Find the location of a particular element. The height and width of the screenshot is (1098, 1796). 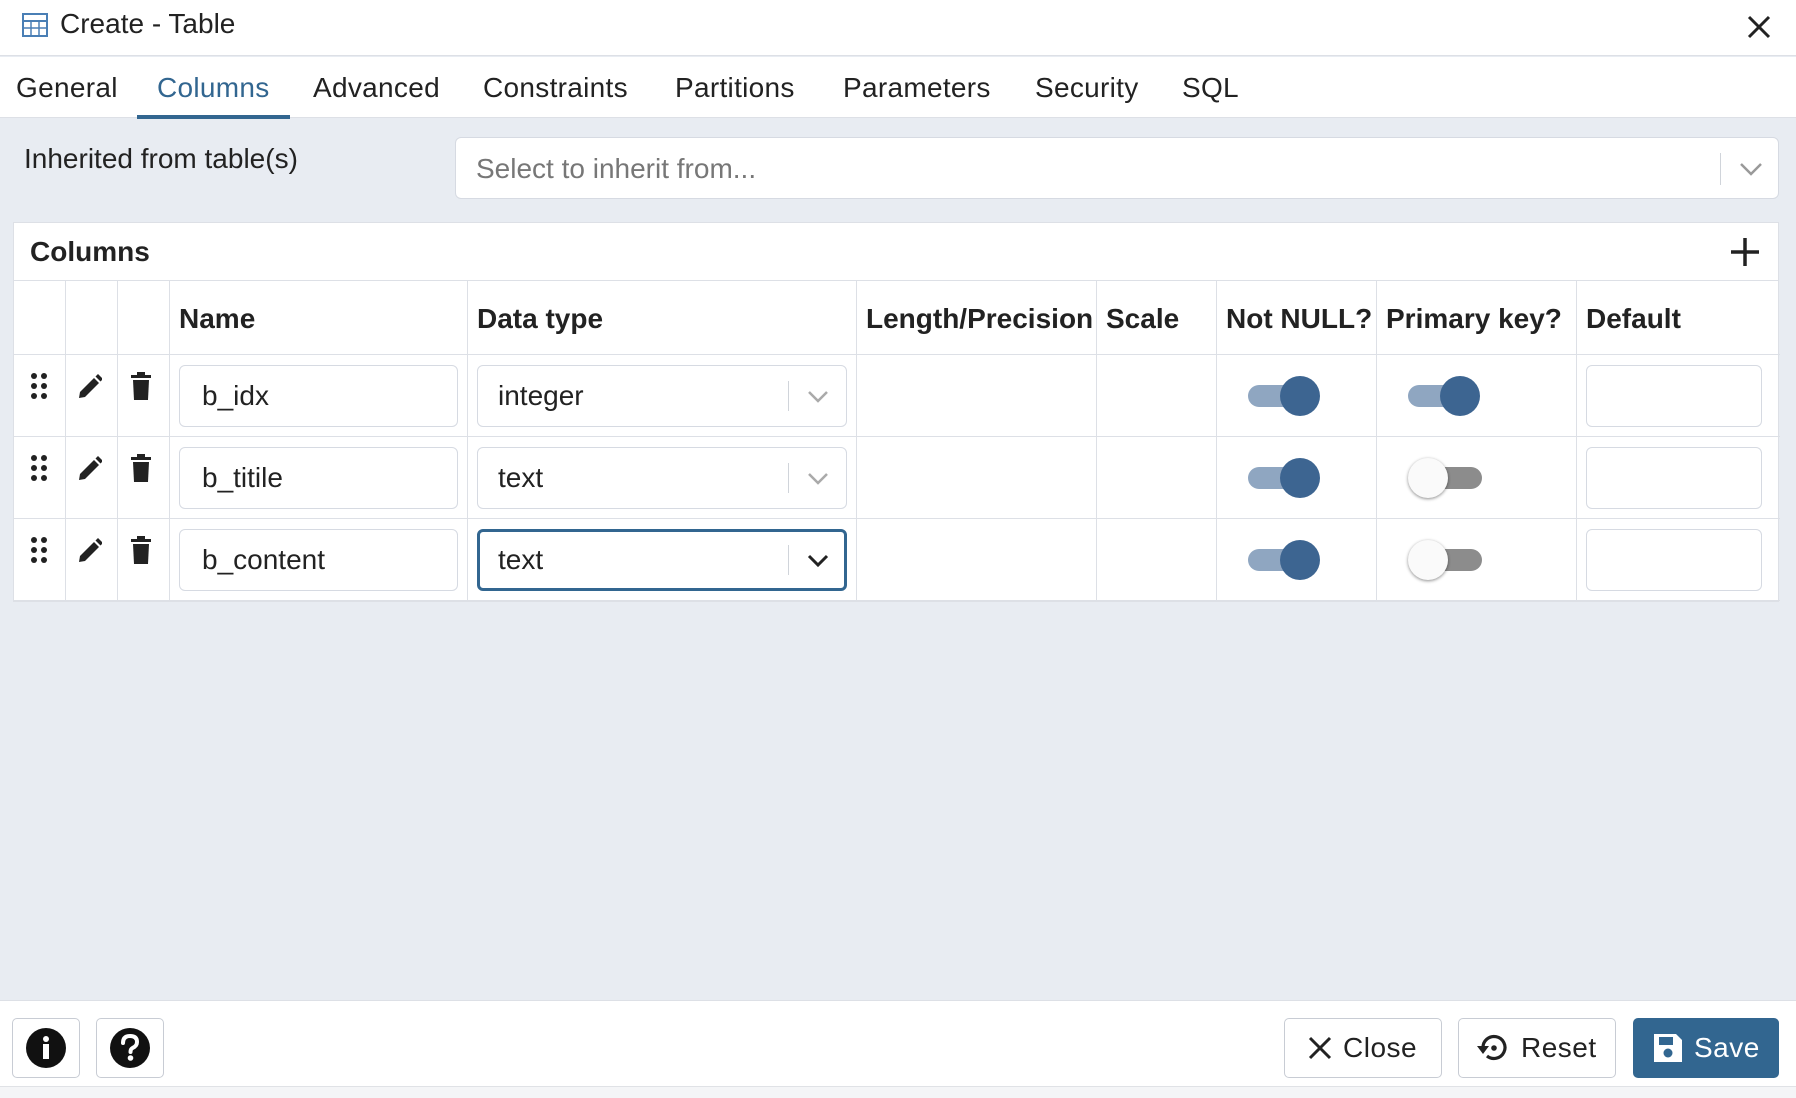

tab-columns: Columns is located at coordinates (213, 88).